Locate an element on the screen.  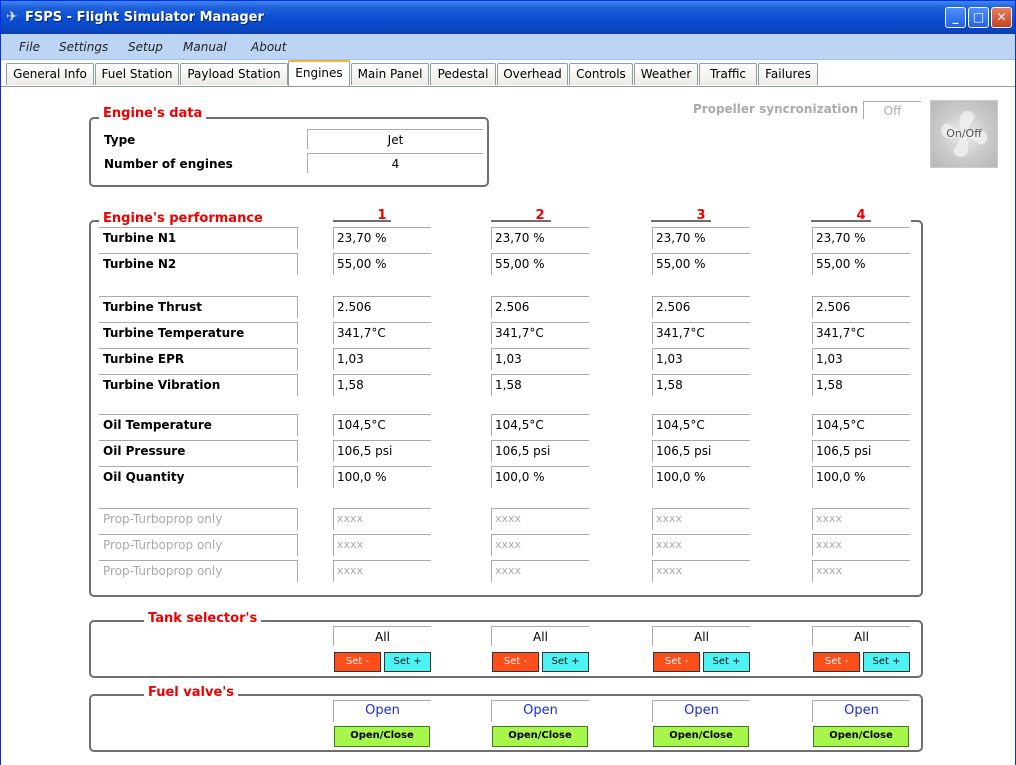
tab-general-info: General Info is located at coordinates (50, 74).